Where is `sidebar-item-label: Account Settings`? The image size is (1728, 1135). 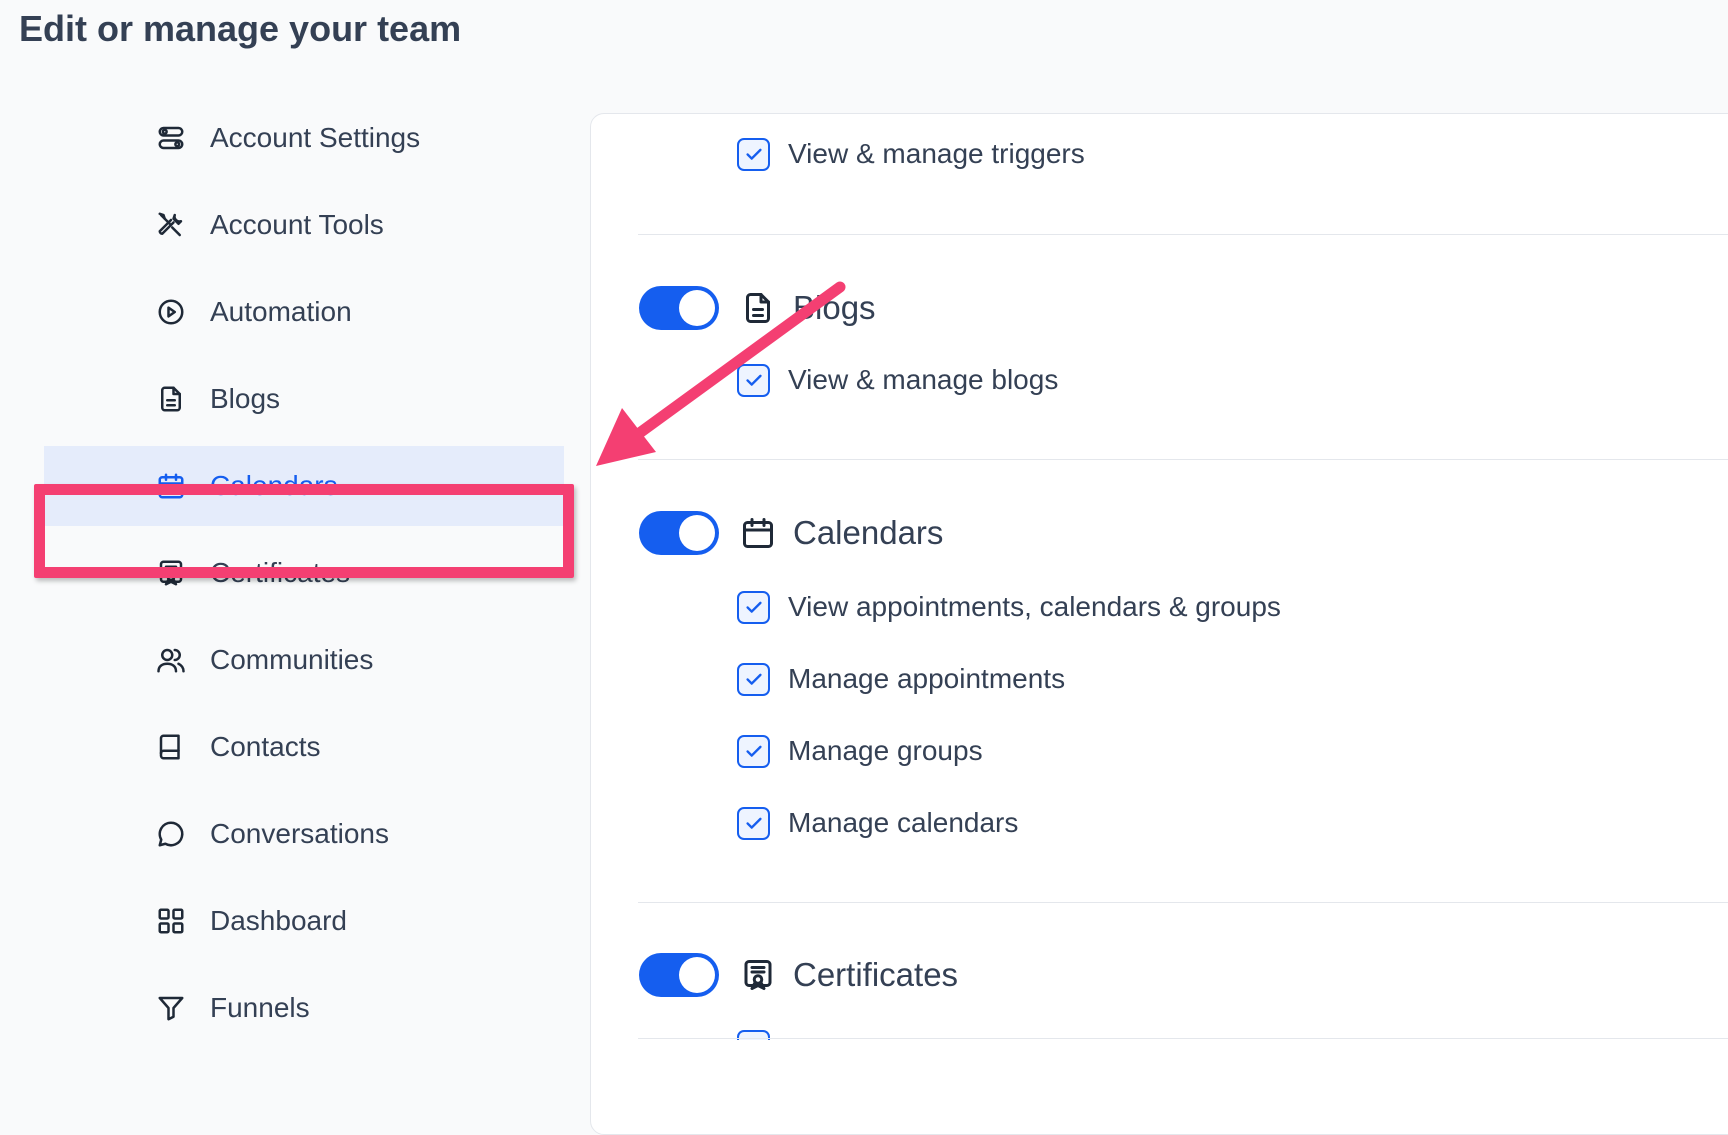 sidebar-item-label: Account Settings is located at coordinates (315, 137).